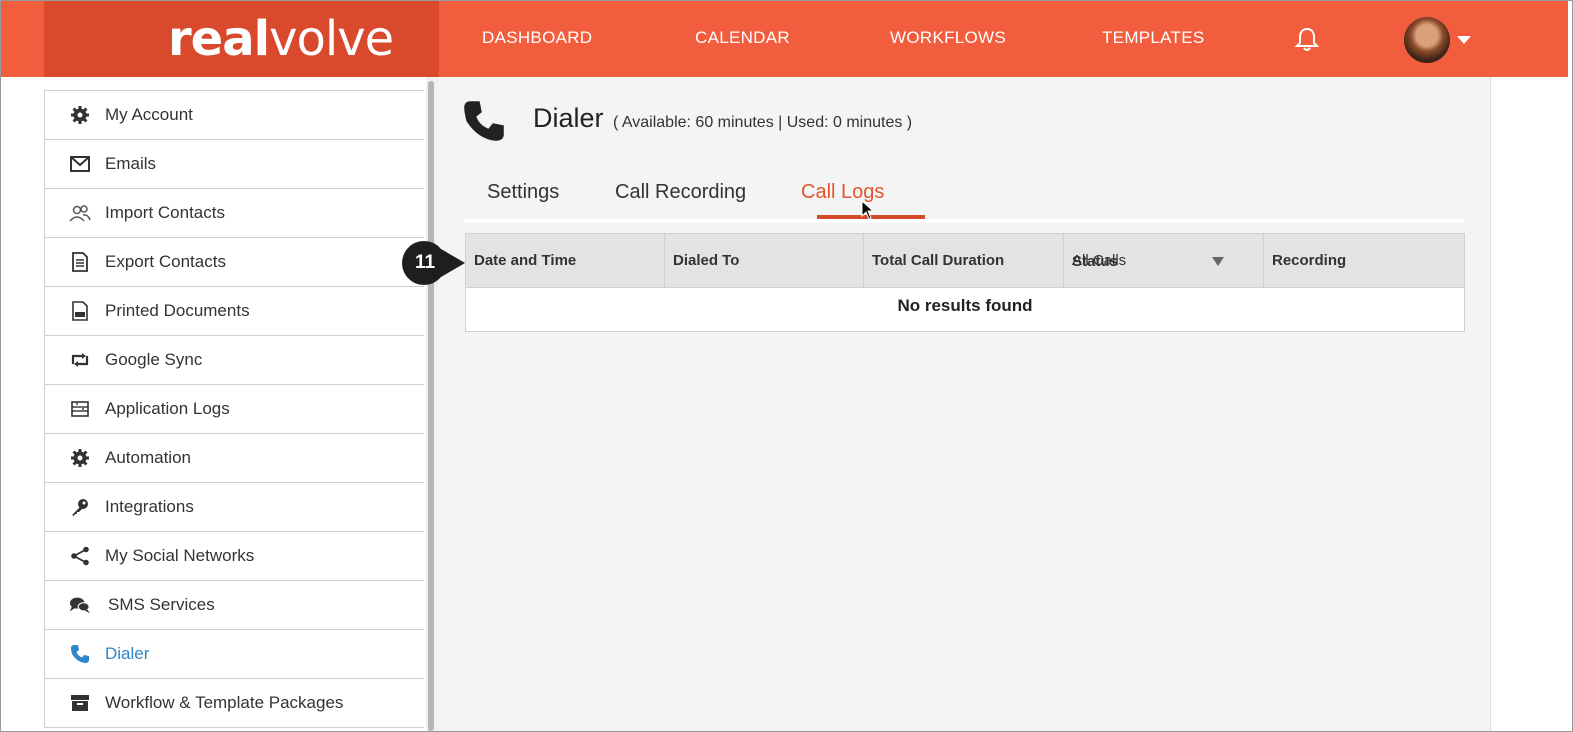 The width and height of the screenshot is (1573, 732). I want to click on column-label: Total Call Duration, so click(938, 260).